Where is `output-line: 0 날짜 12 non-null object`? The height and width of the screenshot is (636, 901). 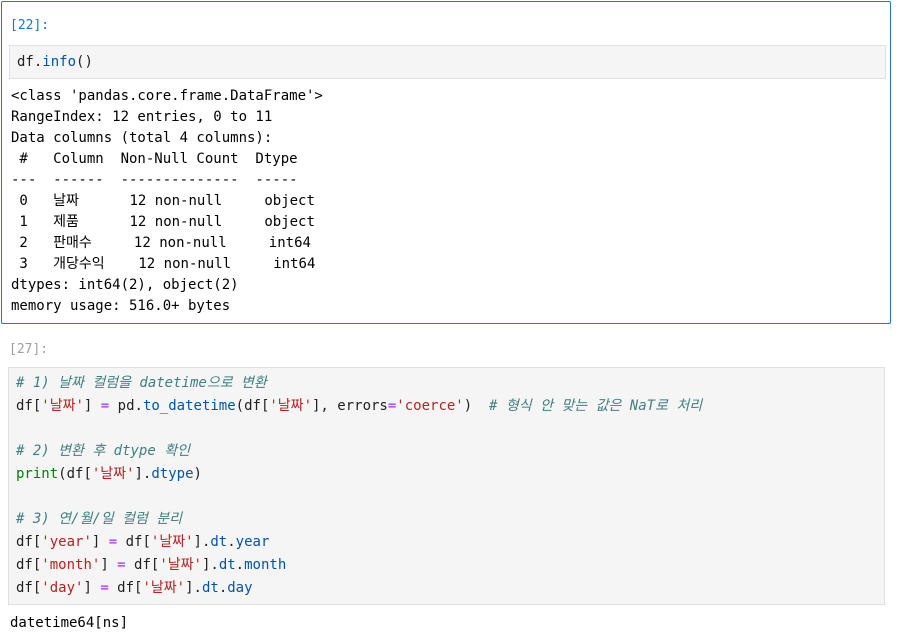 output-line: 0 날짜 12 non-null object is located at coordinates (163, 201).